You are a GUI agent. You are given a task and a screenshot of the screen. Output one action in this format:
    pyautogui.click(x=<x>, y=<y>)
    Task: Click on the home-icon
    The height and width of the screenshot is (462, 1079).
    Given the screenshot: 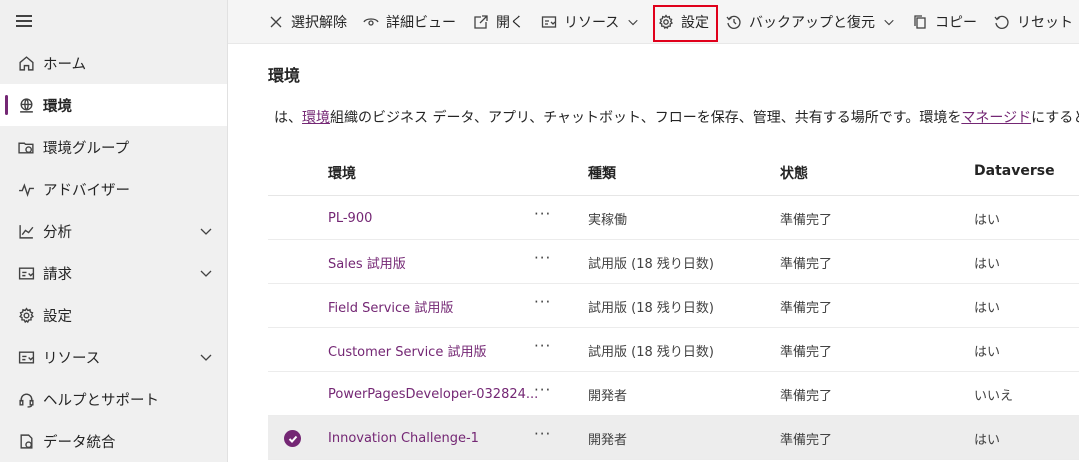 What is the action you would take?
    pyautogui.click(x=26, y=63)
    